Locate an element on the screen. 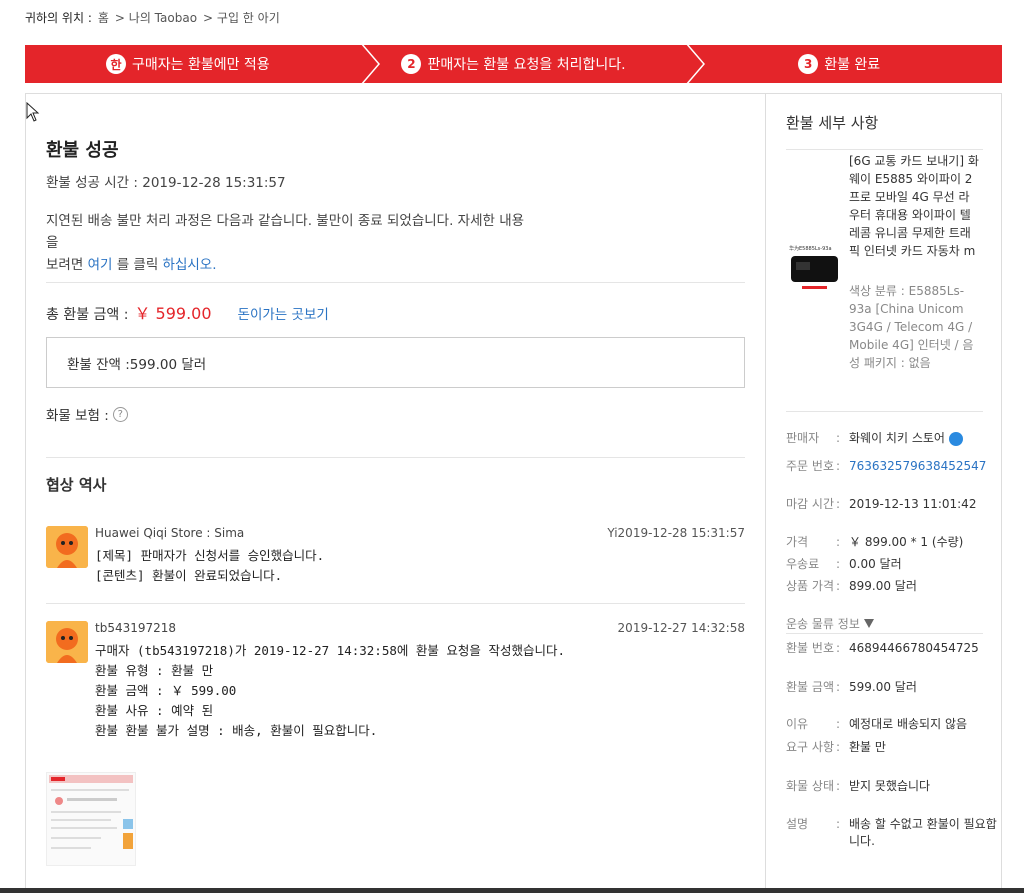  field-label: 화물 상태 is located at coordinates (810, 786).